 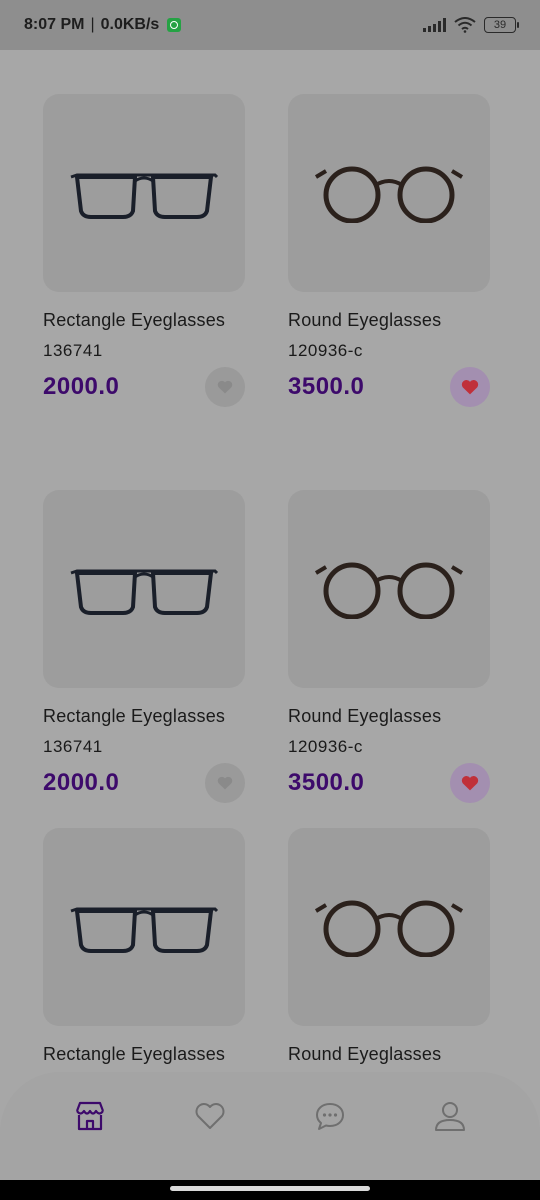 I want to click on battery-icon: 39, so click(x=501, y=25).